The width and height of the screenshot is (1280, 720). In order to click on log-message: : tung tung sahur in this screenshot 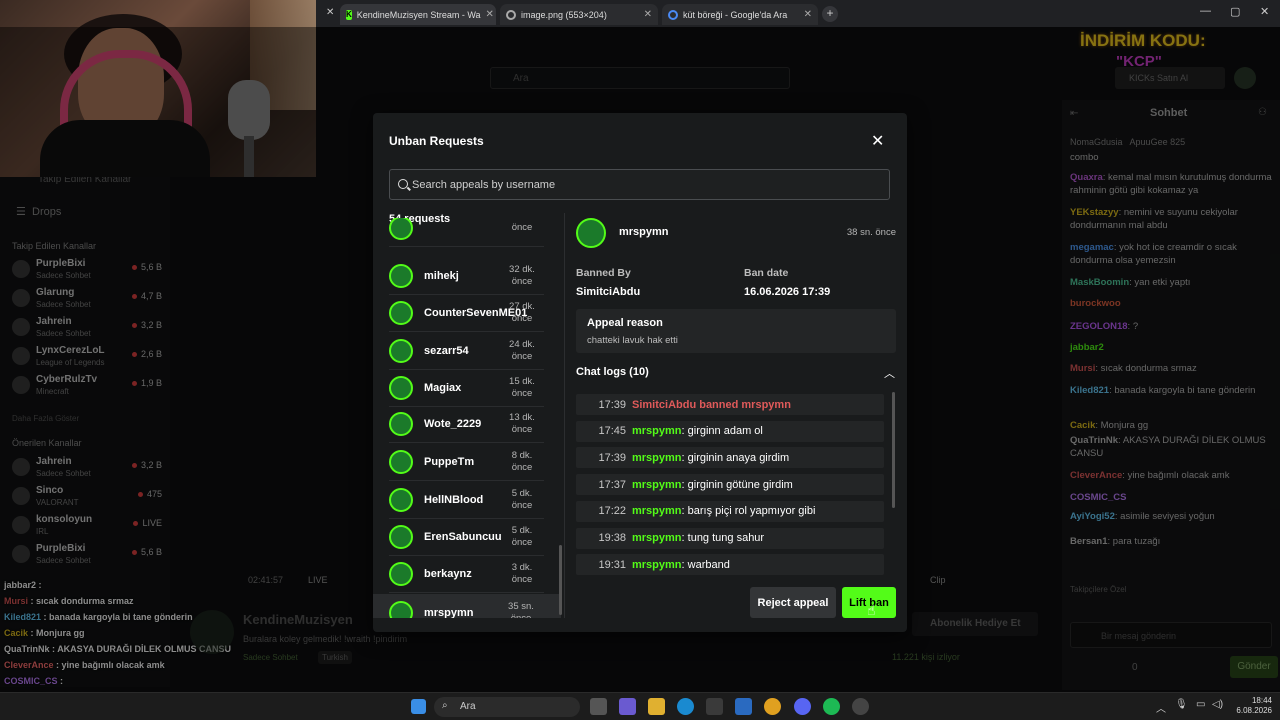, I will do `click(723, 538)`.